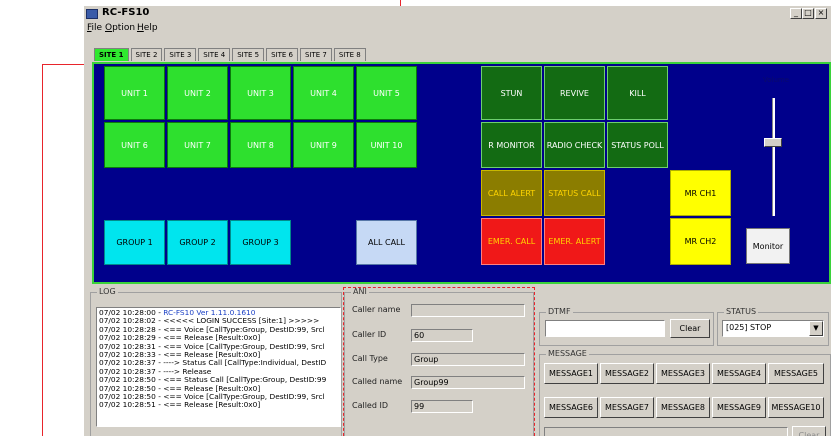 This screenshot has width=831, height=436. I want to click on dtmf-title: DTMF, so click(559, 311).